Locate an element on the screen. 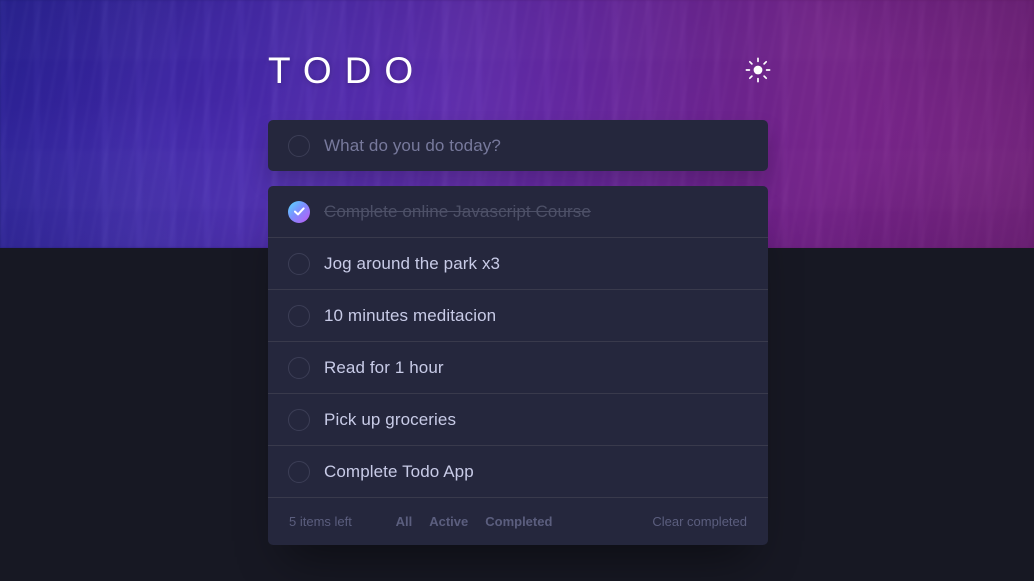 This screenshot has height=581, width=1034. new-todo-bar is located at coordinates (518, 145).